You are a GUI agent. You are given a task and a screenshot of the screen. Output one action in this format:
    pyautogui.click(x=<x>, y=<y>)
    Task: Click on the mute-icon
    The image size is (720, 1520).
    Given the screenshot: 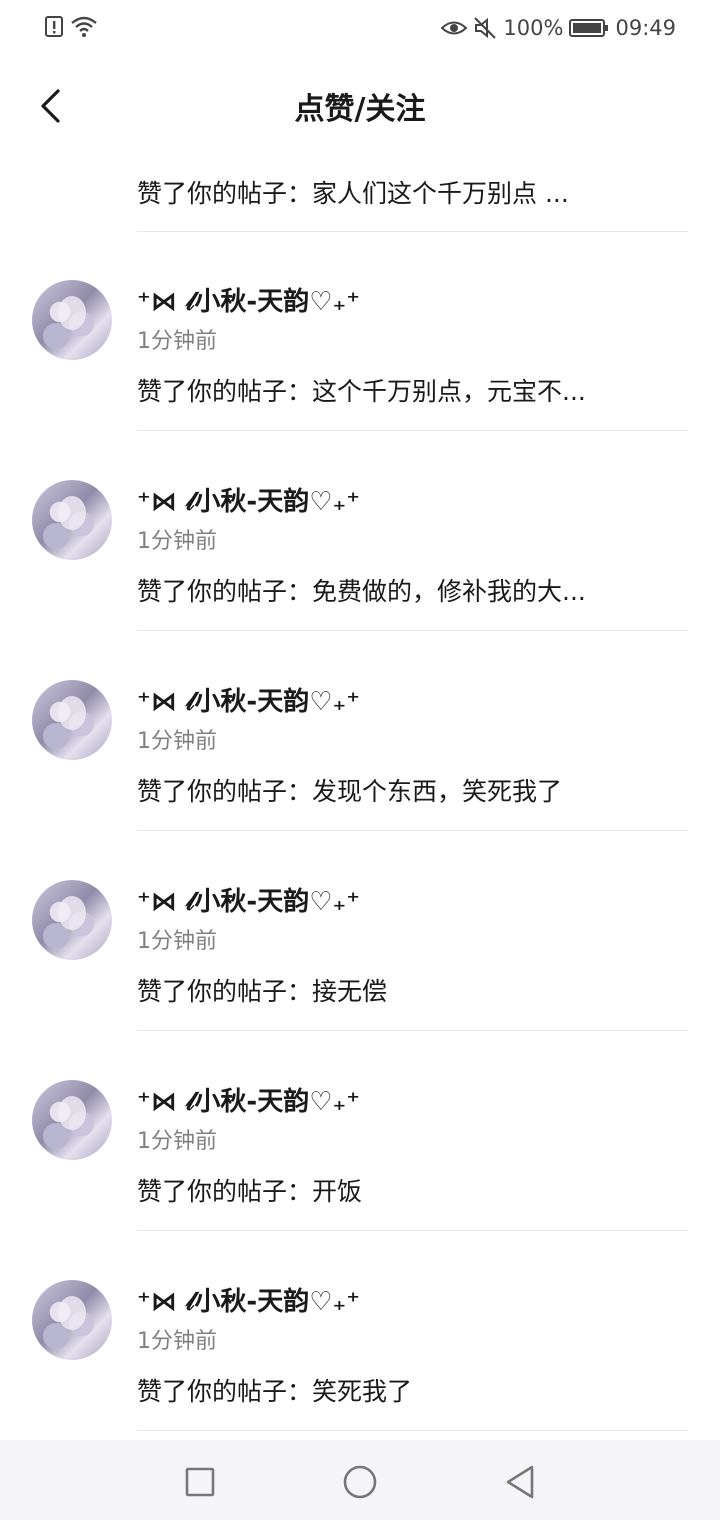 What is the action you would take?
    pyautogui.click(x=485, y=28)
    